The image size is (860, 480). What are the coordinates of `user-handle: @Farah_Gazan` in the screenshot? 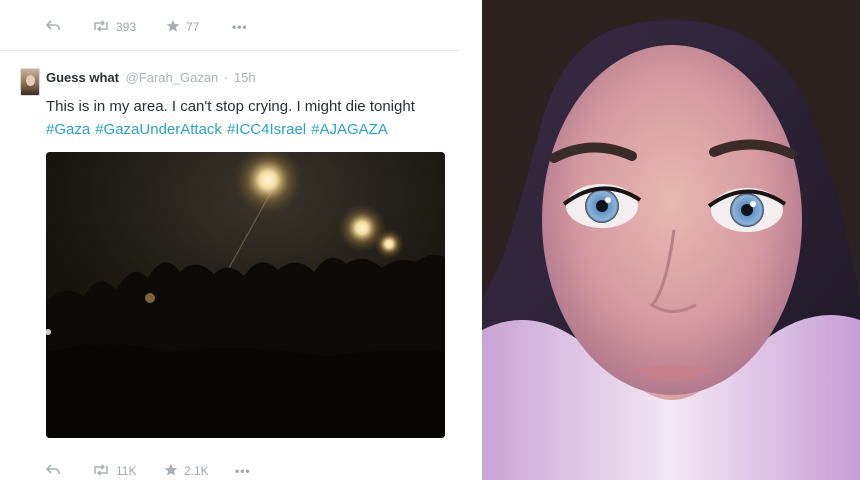 It's located at (172, 77).